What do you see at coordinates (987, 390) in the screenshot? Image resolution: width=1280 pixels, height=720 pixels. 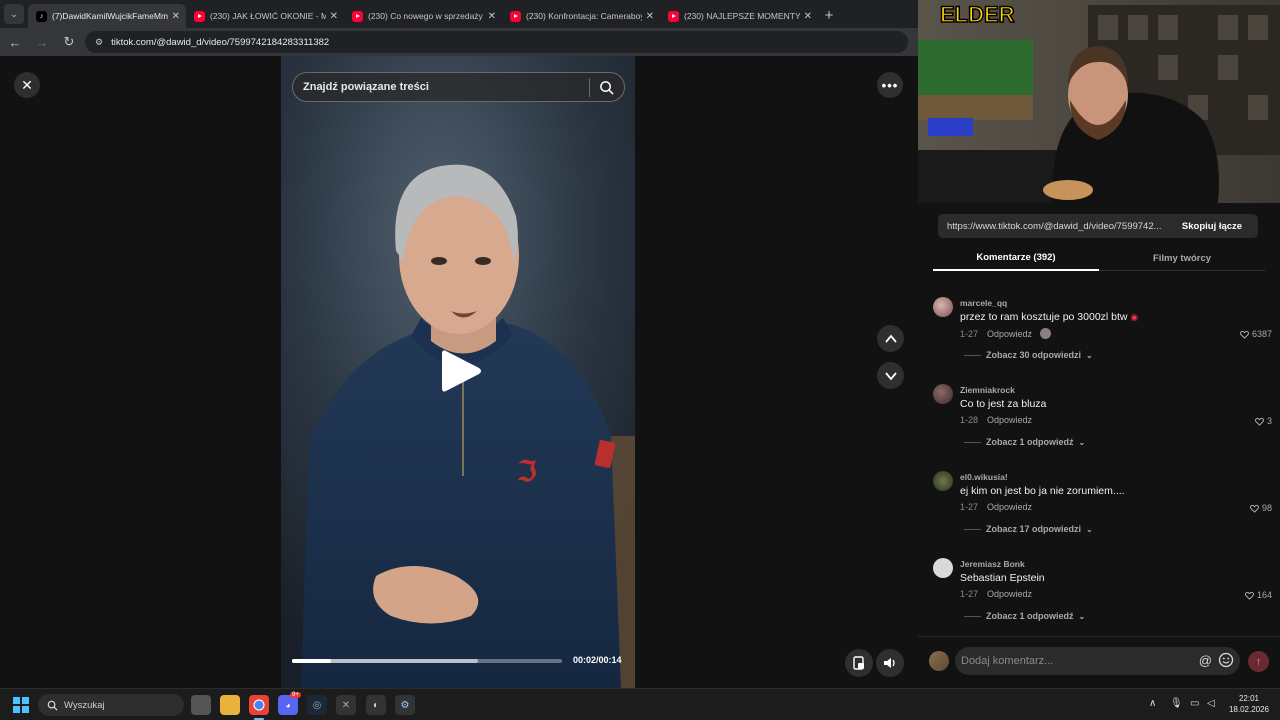 I see `comment-username: Ziemniakrock` at bounding box center [987, 390].